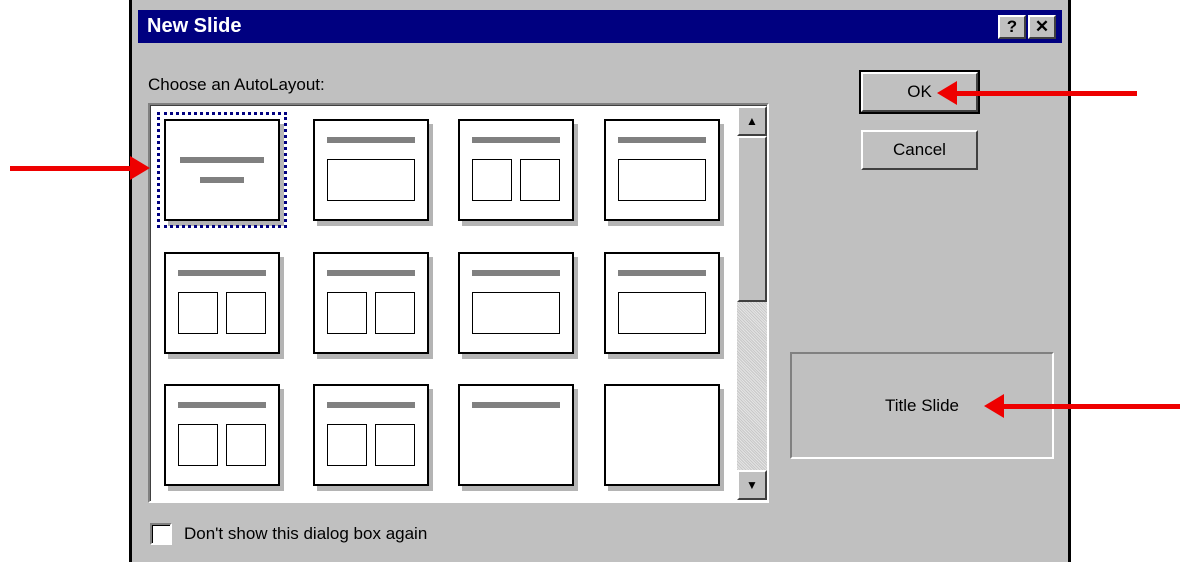 The width and height of the screenshot is (1183, 562). What do you see at coordinates (752, 121) in the screenshot?
I see `scroll-up-button: ▲` at bounding box center [752, 121].